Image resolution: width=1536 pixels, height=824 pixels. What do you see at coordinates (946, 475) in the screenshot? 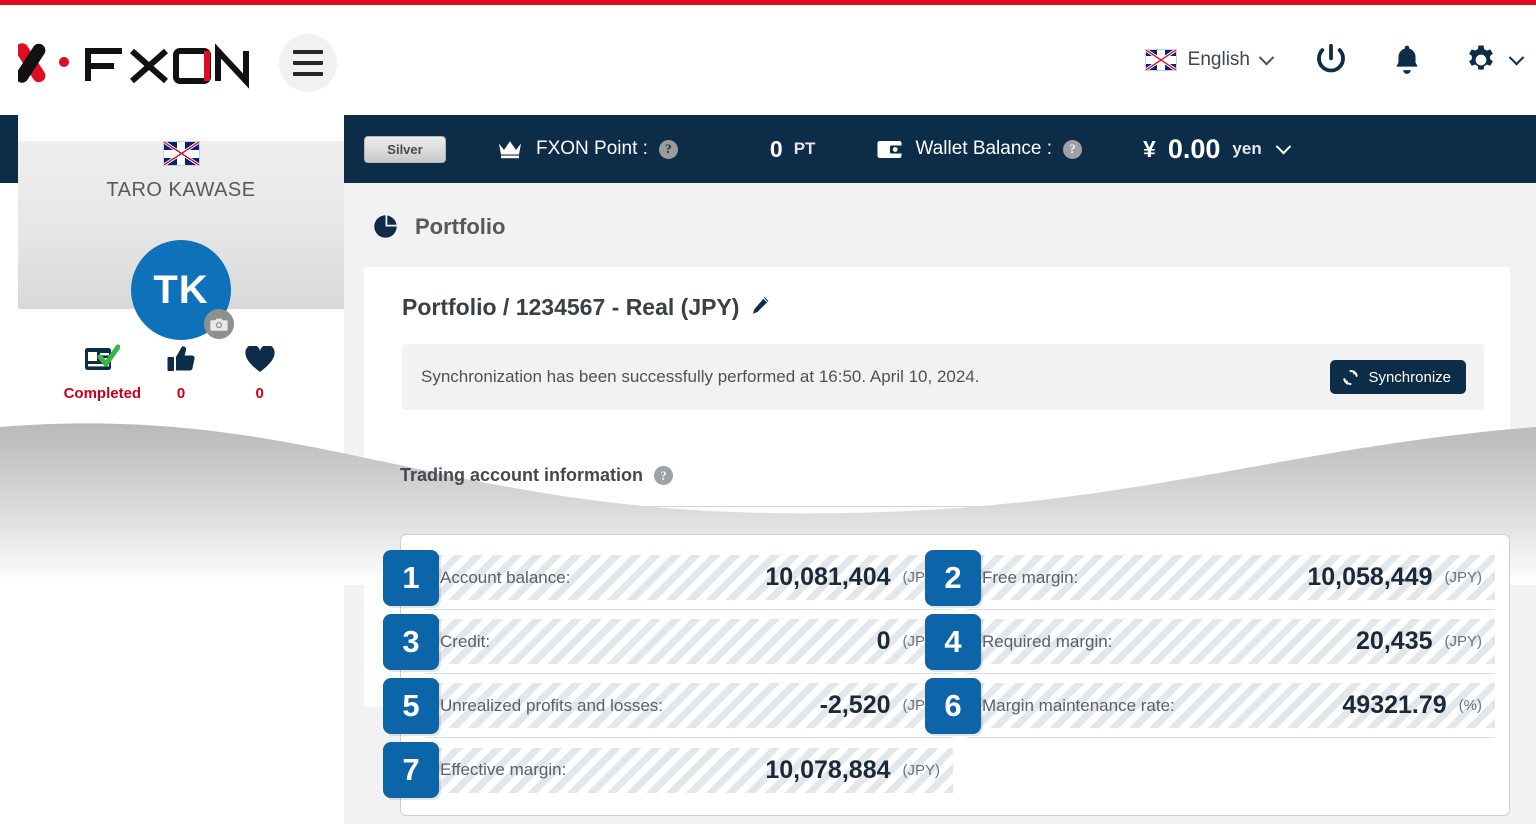
I see `trading-account-title-row: Trading account information ?` at bounding box center [946, 475].